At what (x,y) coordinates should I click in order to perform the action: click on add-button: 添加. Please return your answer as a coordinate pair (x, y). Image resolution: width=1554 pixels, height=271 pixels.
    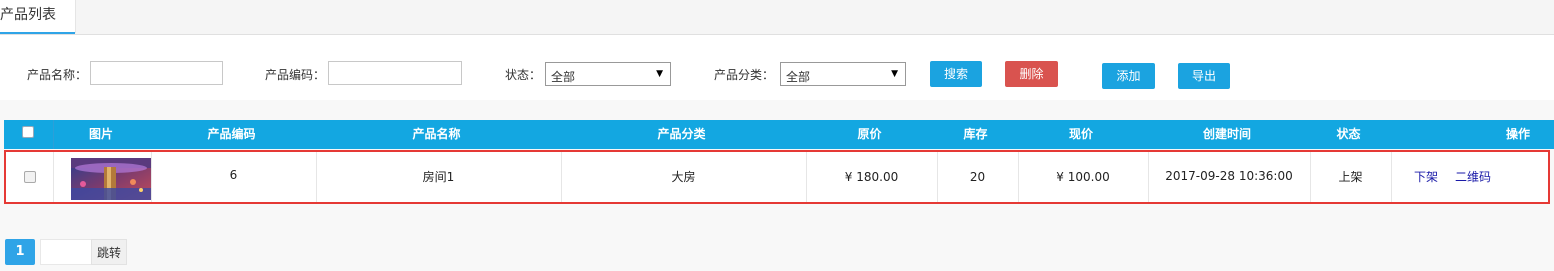
    Looking at the image, I should click on (1128, 76).